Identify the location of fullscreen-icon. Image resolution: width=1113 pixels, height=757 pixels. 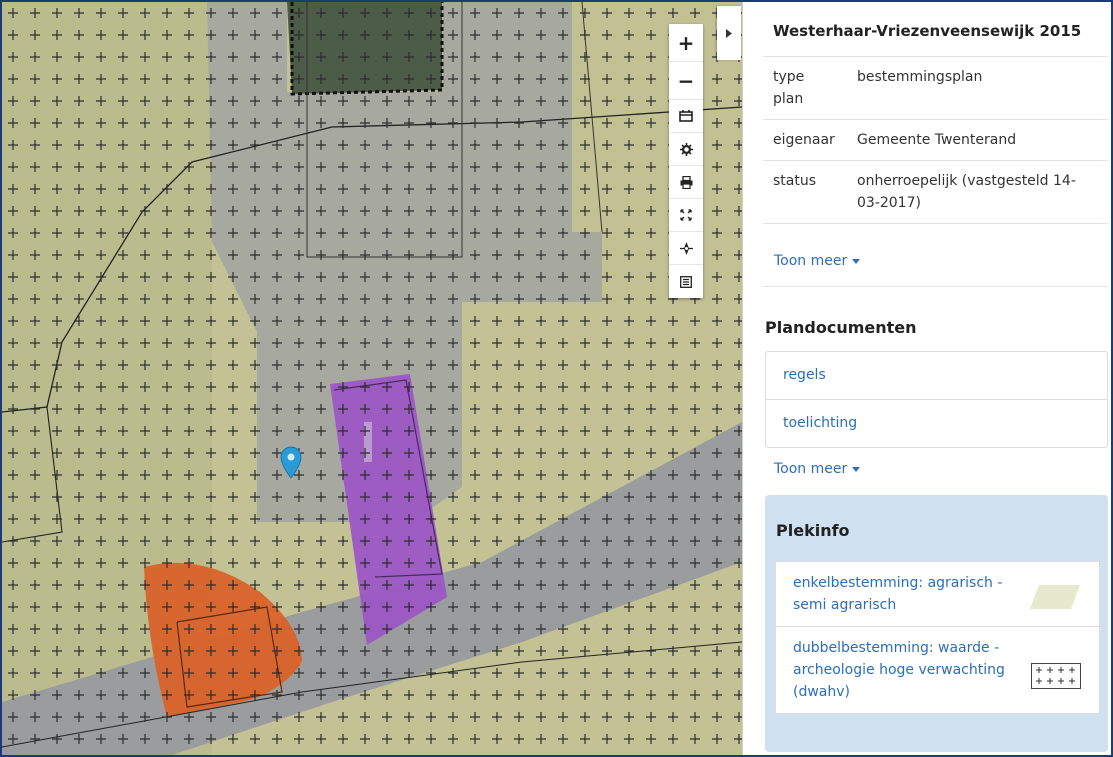
(686, 215).